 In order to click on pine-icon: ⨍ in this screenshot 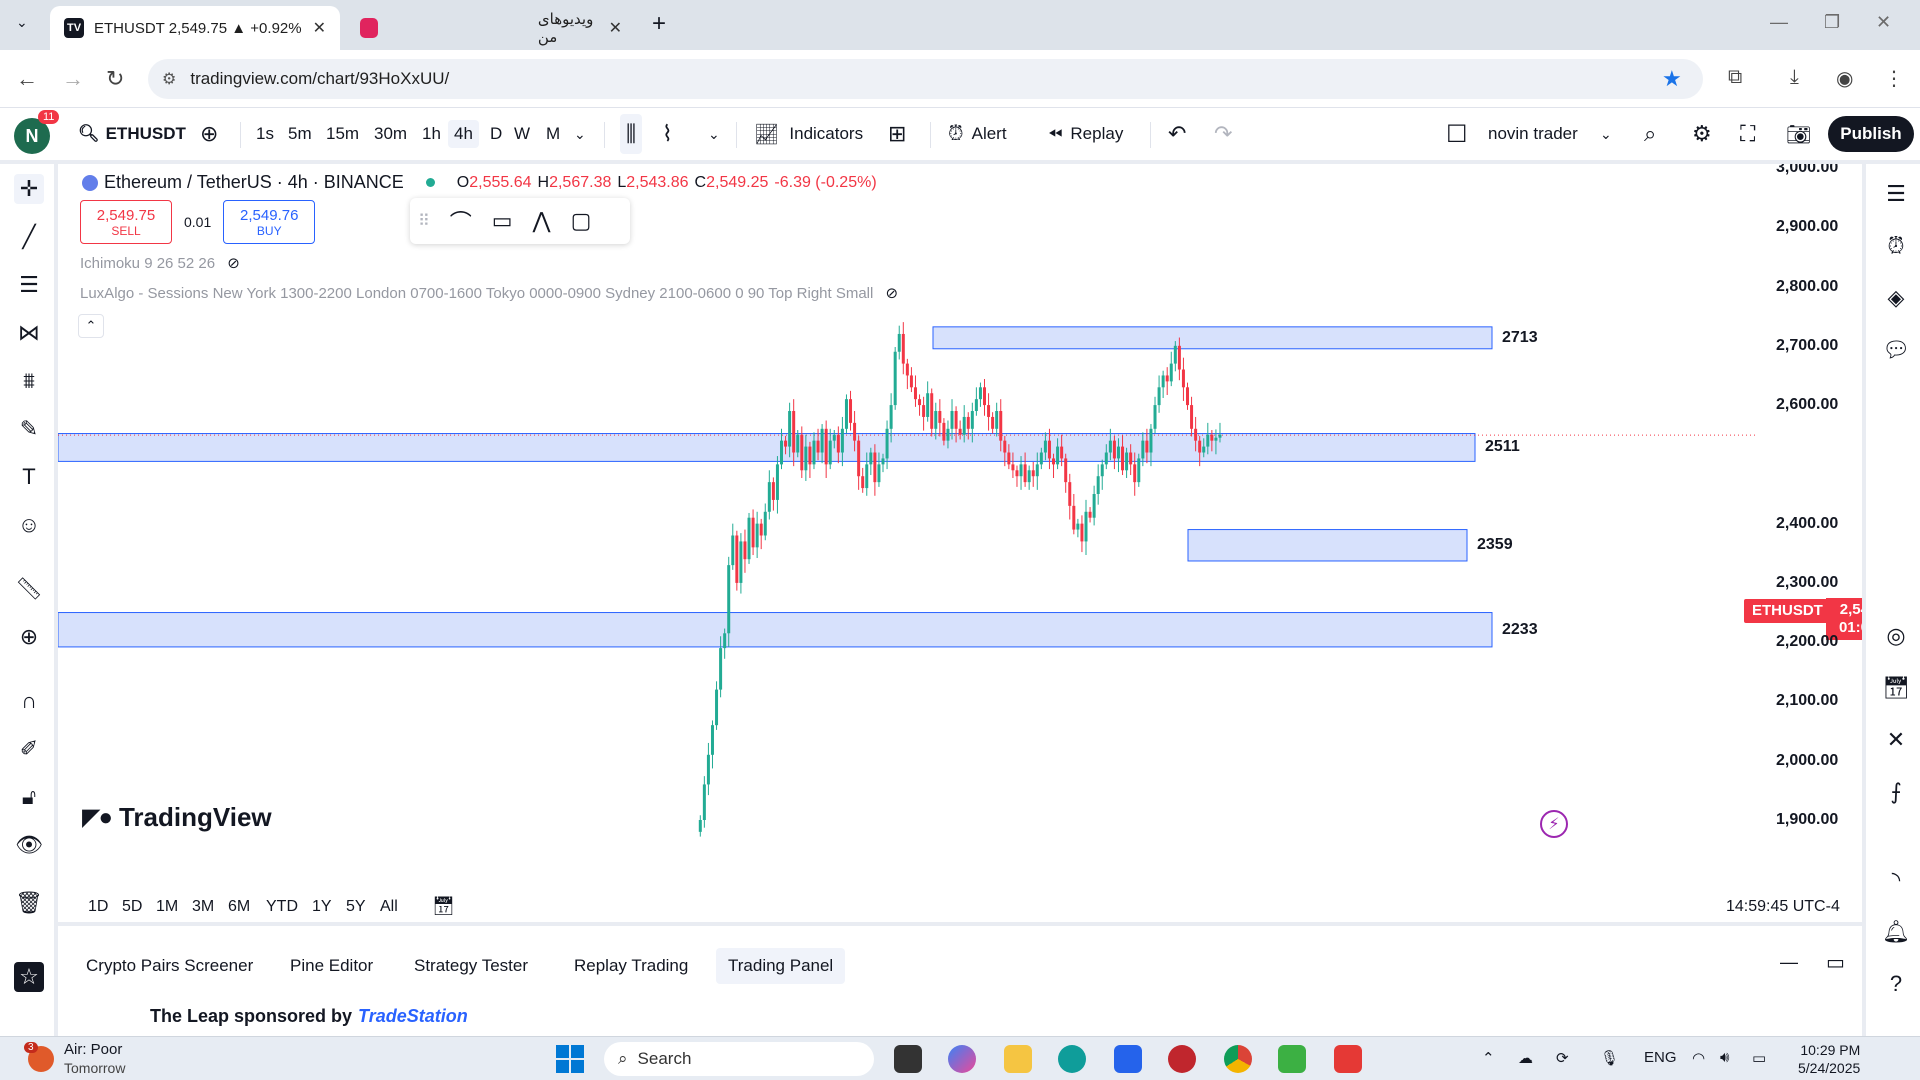, I will do `click(1896, 792)`.